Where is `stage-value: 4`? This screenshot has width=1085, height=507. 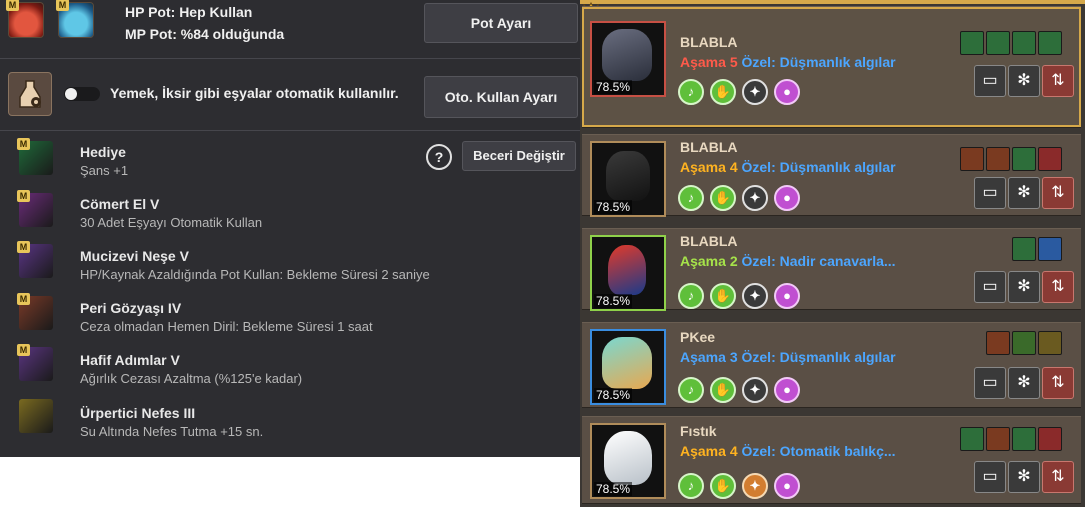
stage-value: 4 is located at coordinates (733, 451).